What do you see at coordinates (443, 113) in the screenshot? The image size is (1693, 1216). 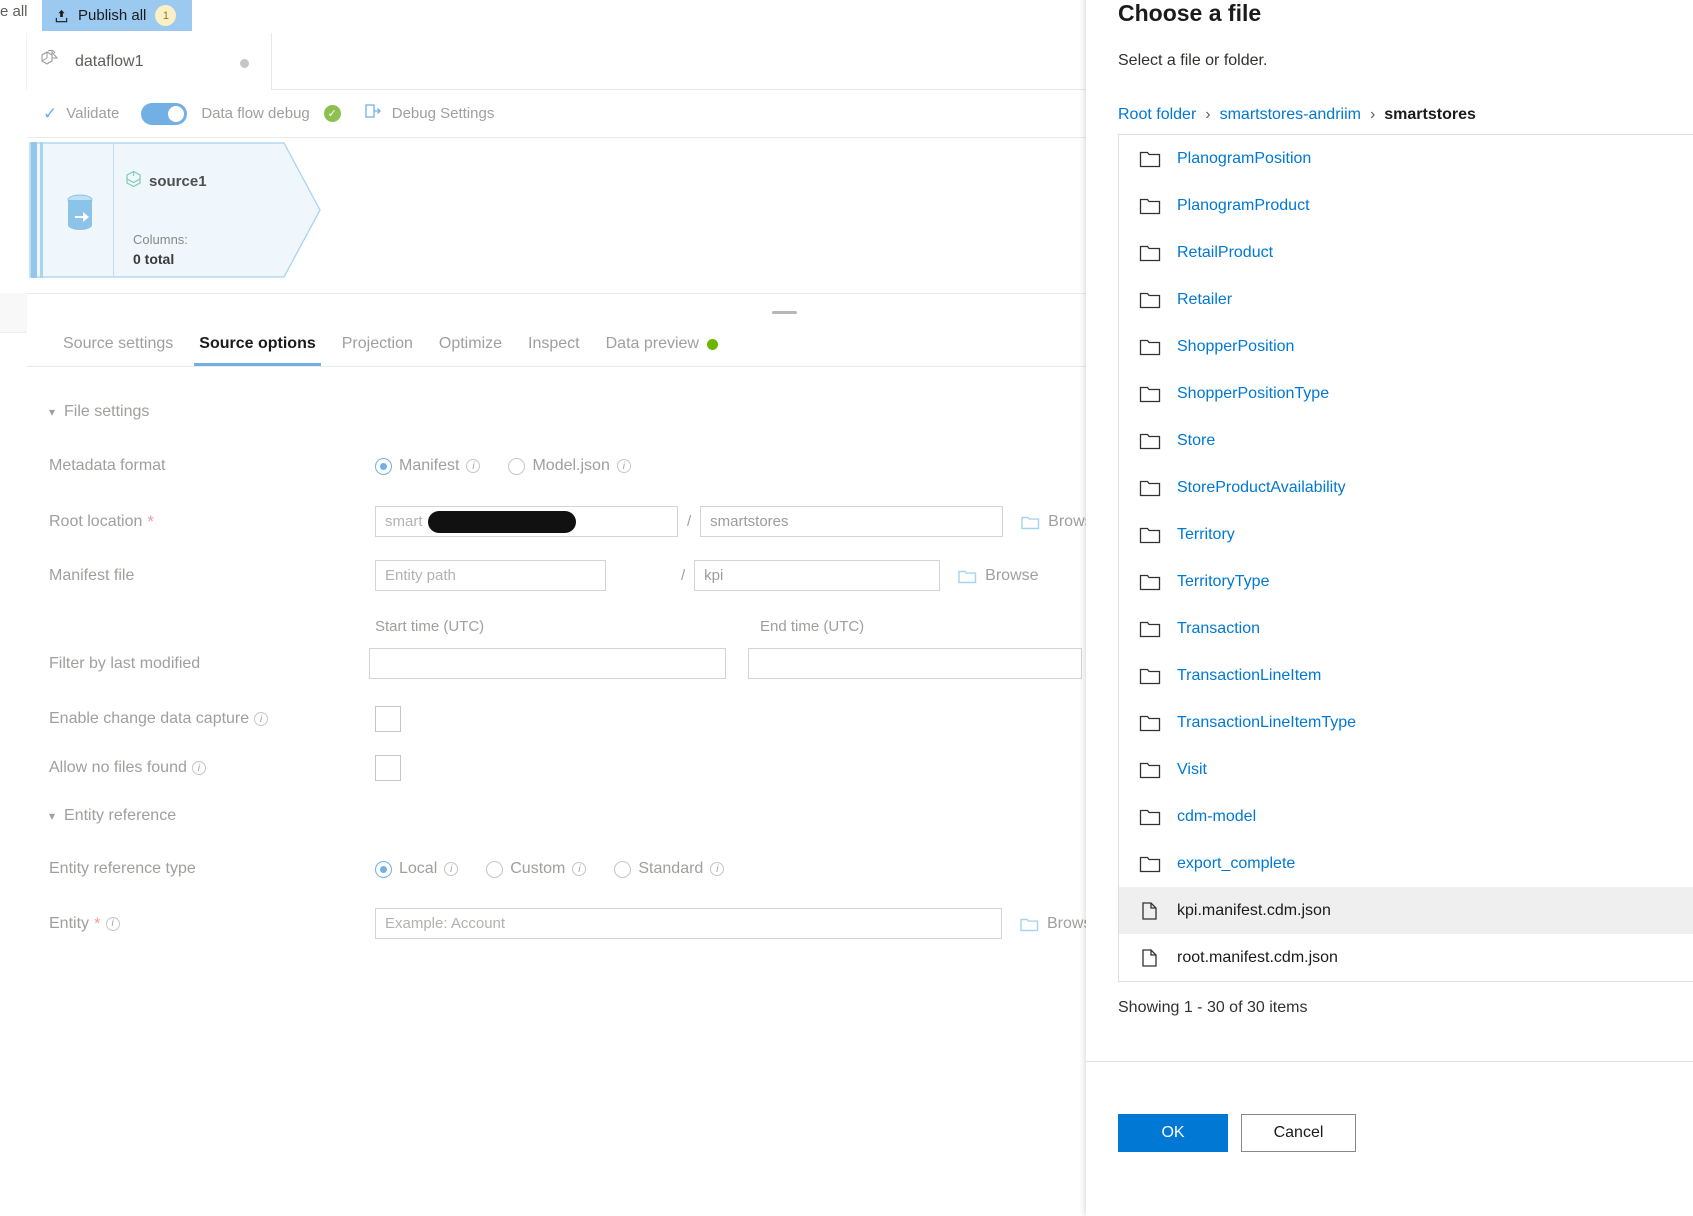 I see `debug-settings-label: Debug Settings` at bounding box center [443, 113].